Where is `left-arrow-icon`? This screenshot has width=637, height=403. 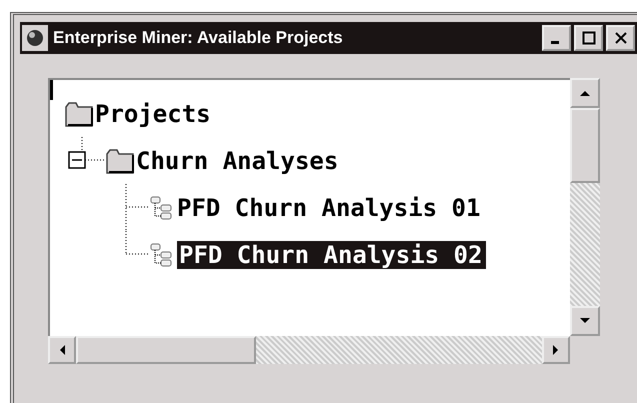
left-arrow-icon is located at coordinates (62, 350).